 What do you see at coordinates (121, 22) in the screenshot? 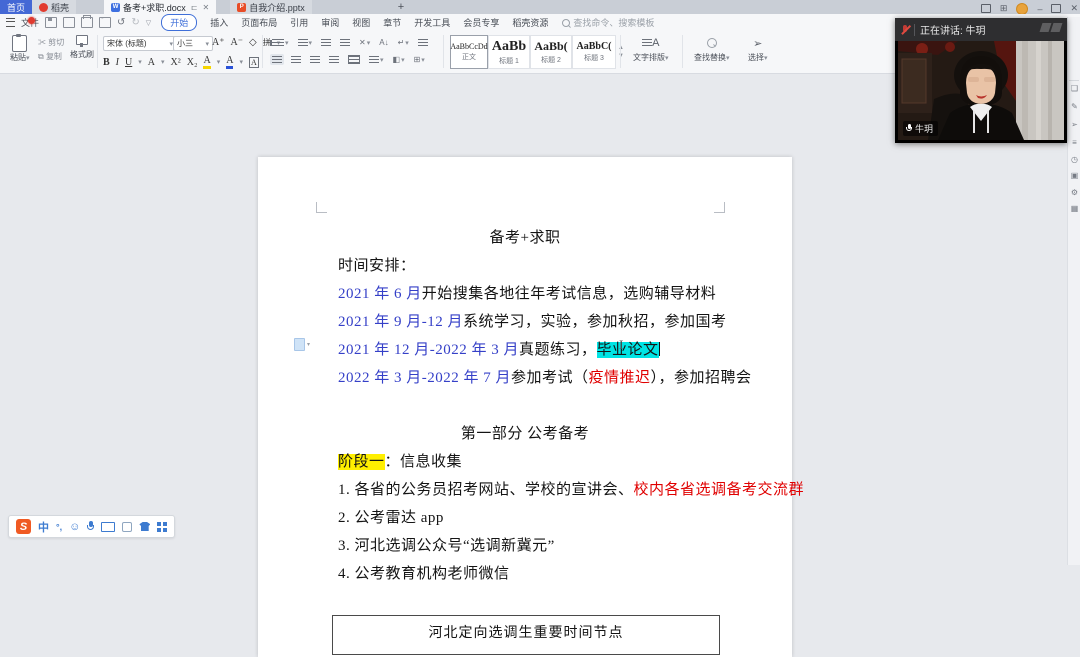
I see `undo-icon: ↺` at bounding box center [121, 22].